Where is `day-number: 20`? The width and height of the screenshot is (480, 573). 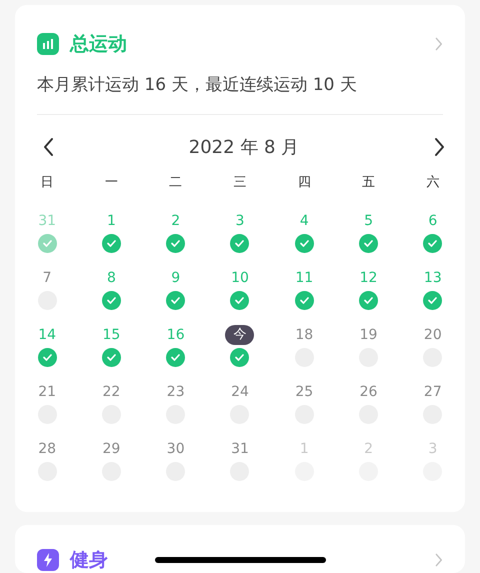
day-number: 20 is located at coordinates (433, 335).